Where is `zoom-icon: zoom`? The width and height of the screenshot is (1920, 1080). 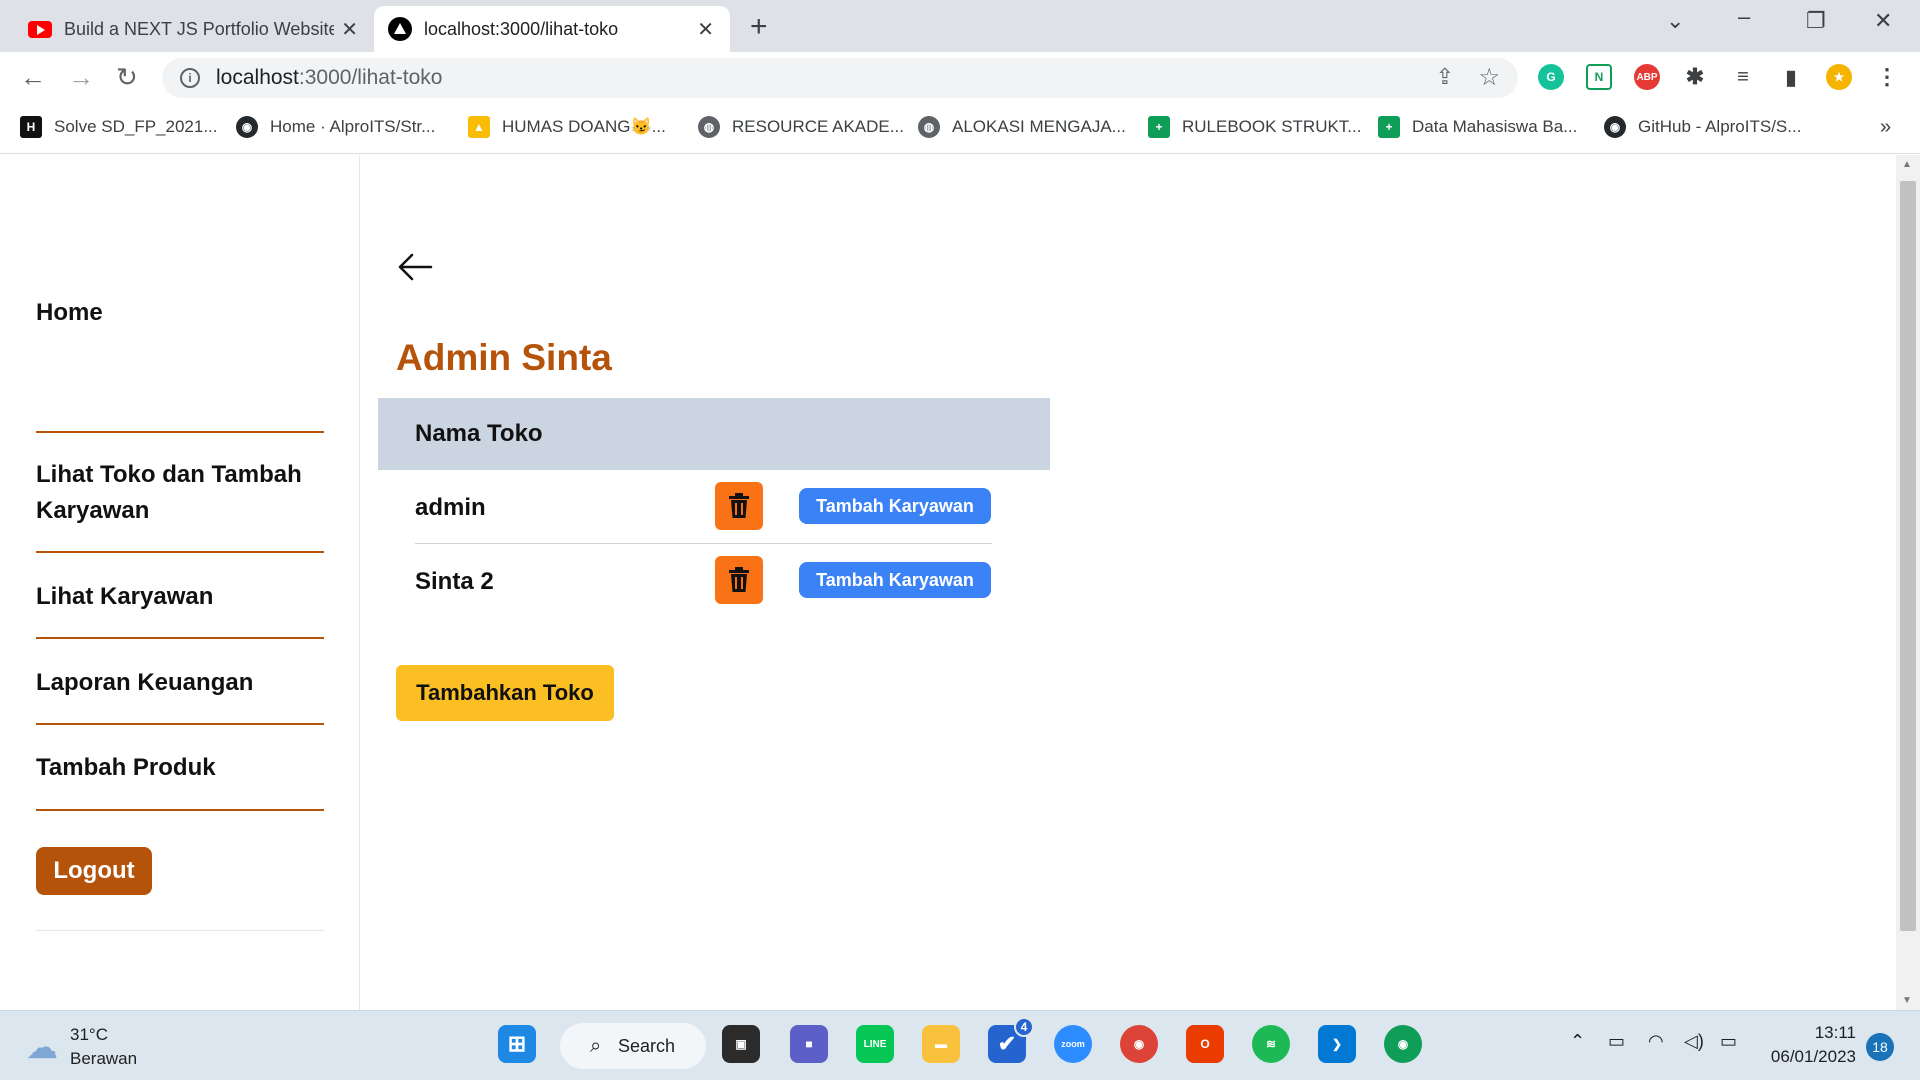
zoom-icon: zoom is located at coordinates (1073, 1044).